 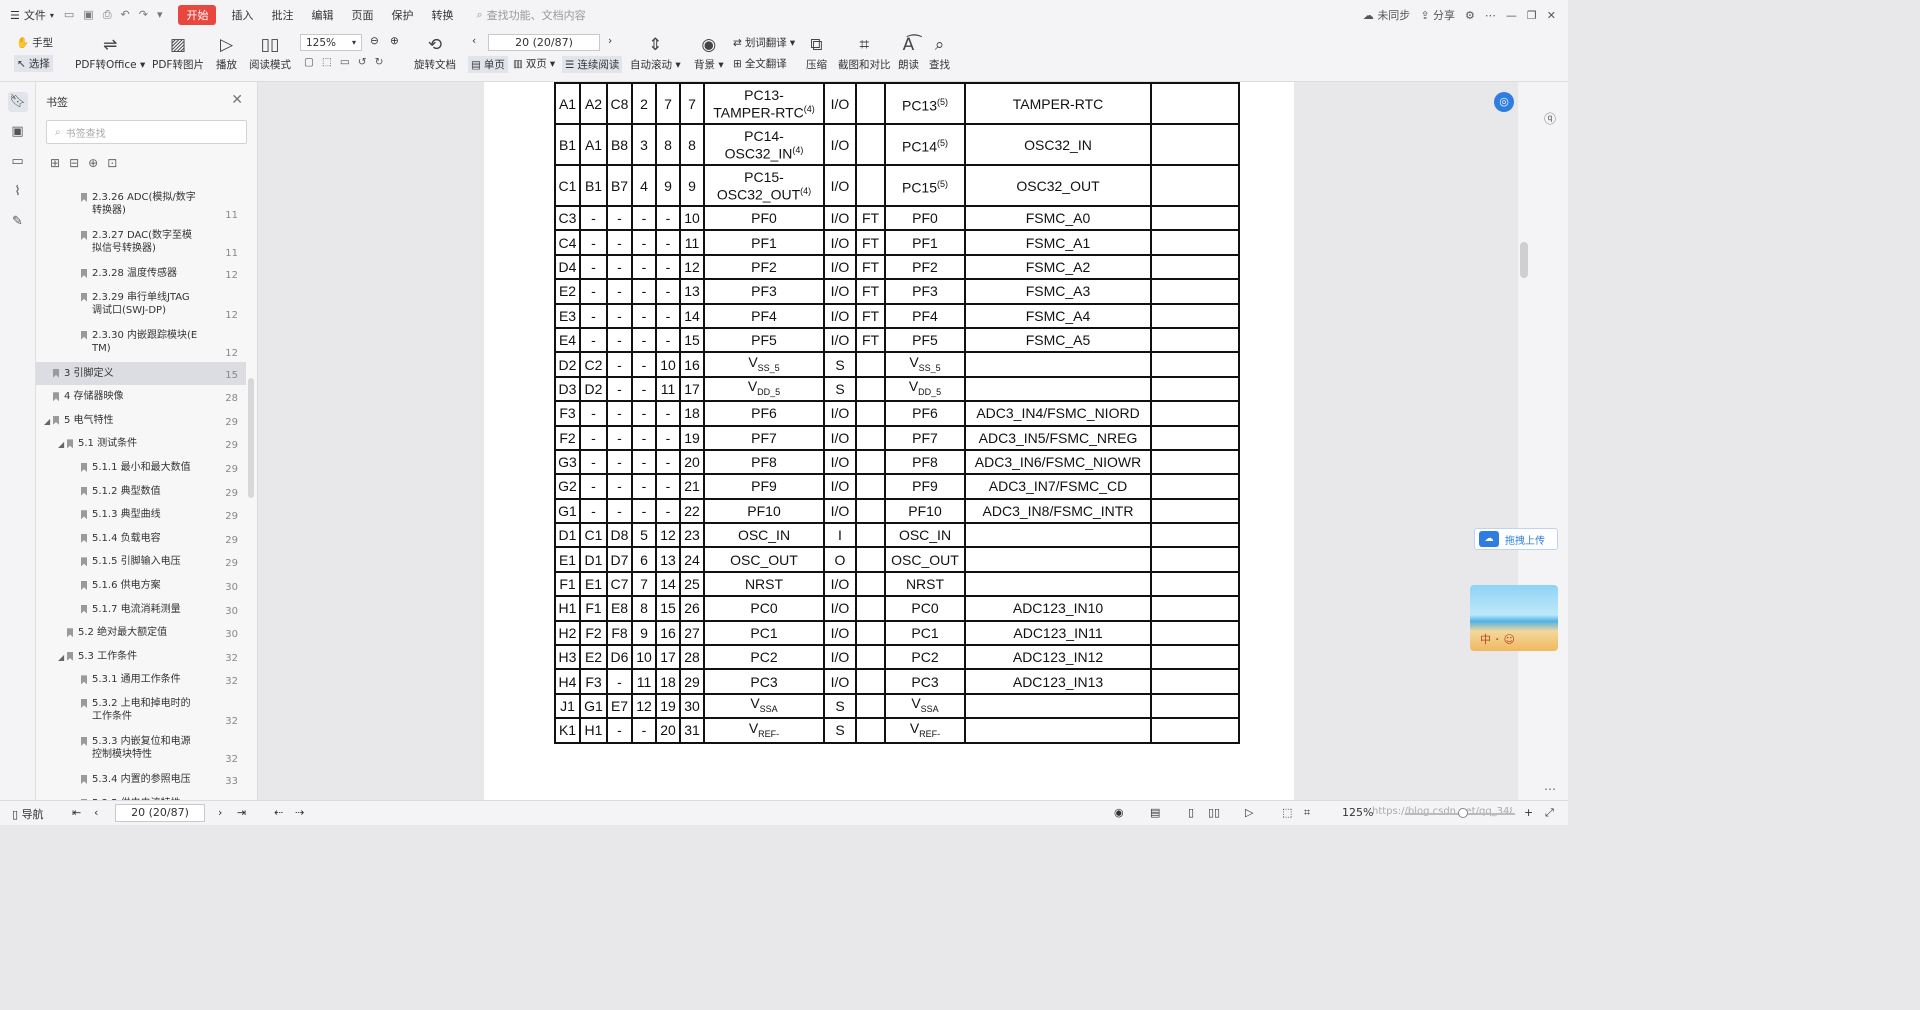 What do you see at coordinates (394, 41) in the screenshot?
I see `zoom-in-icon: ⊕` at bounding box center [394, 41].